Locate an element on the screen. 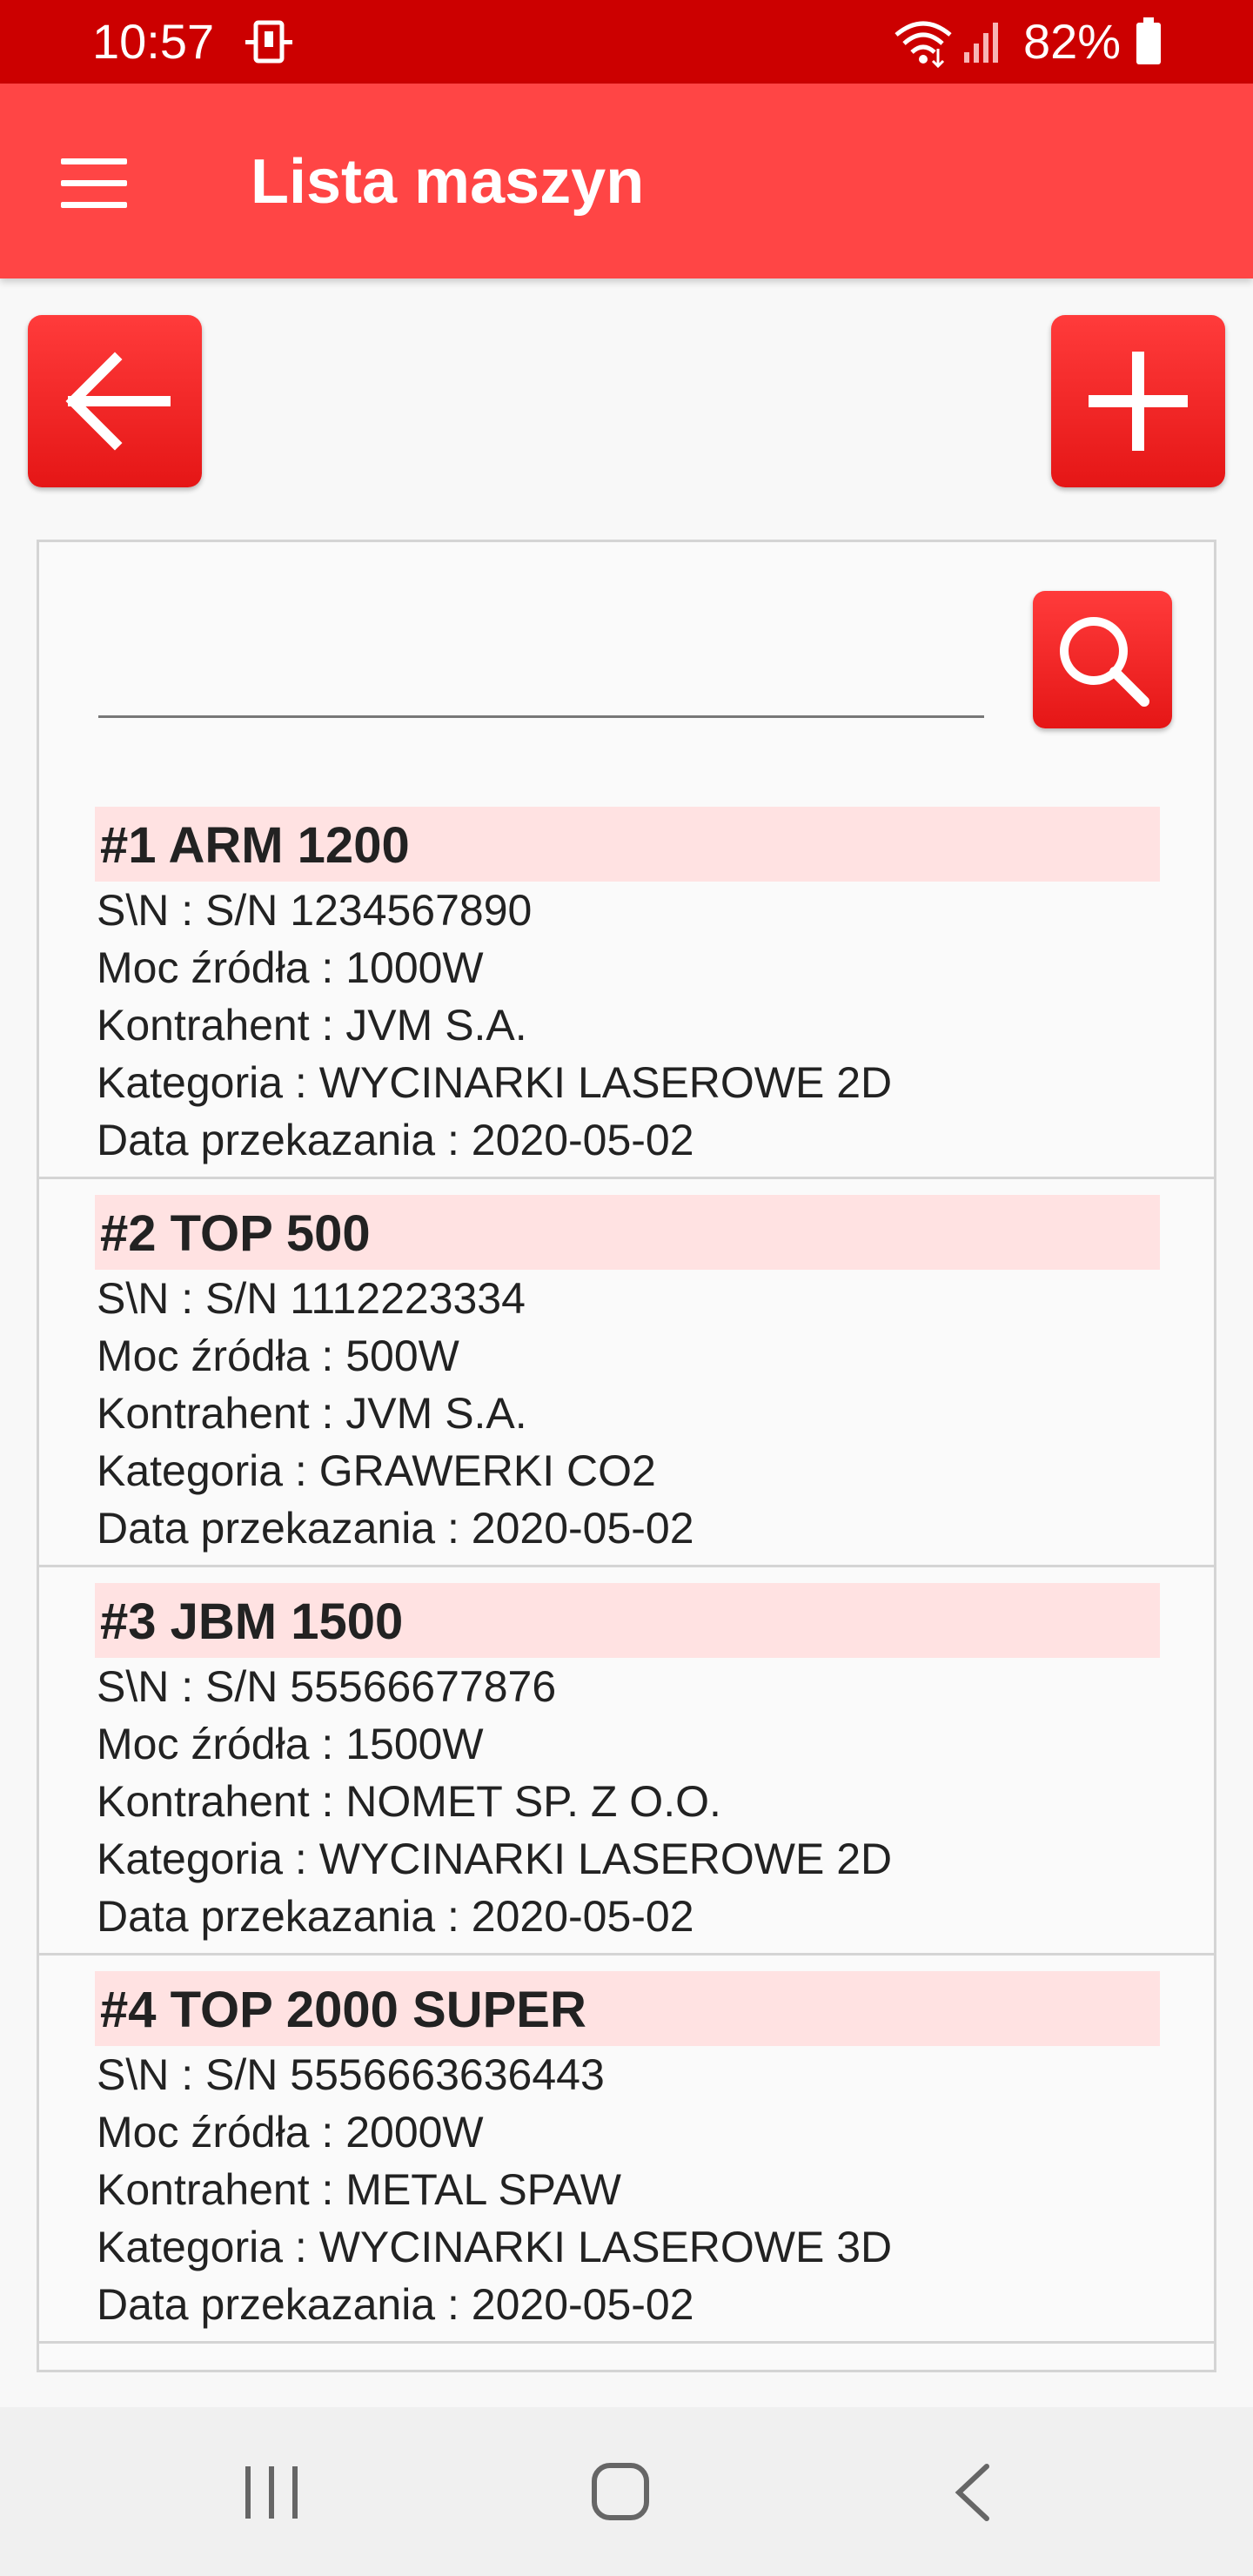  home-icon is located at coordinates (621, 2492).